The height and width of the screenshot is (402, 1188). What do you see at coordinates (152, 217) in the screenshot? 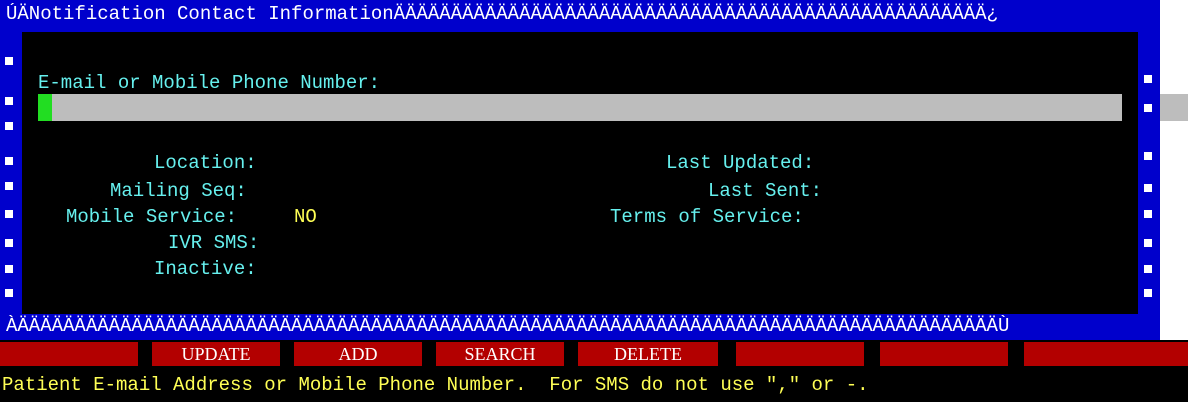
I see `mobile-service-label: Mobile Service:` at bounding box center [152, 217].